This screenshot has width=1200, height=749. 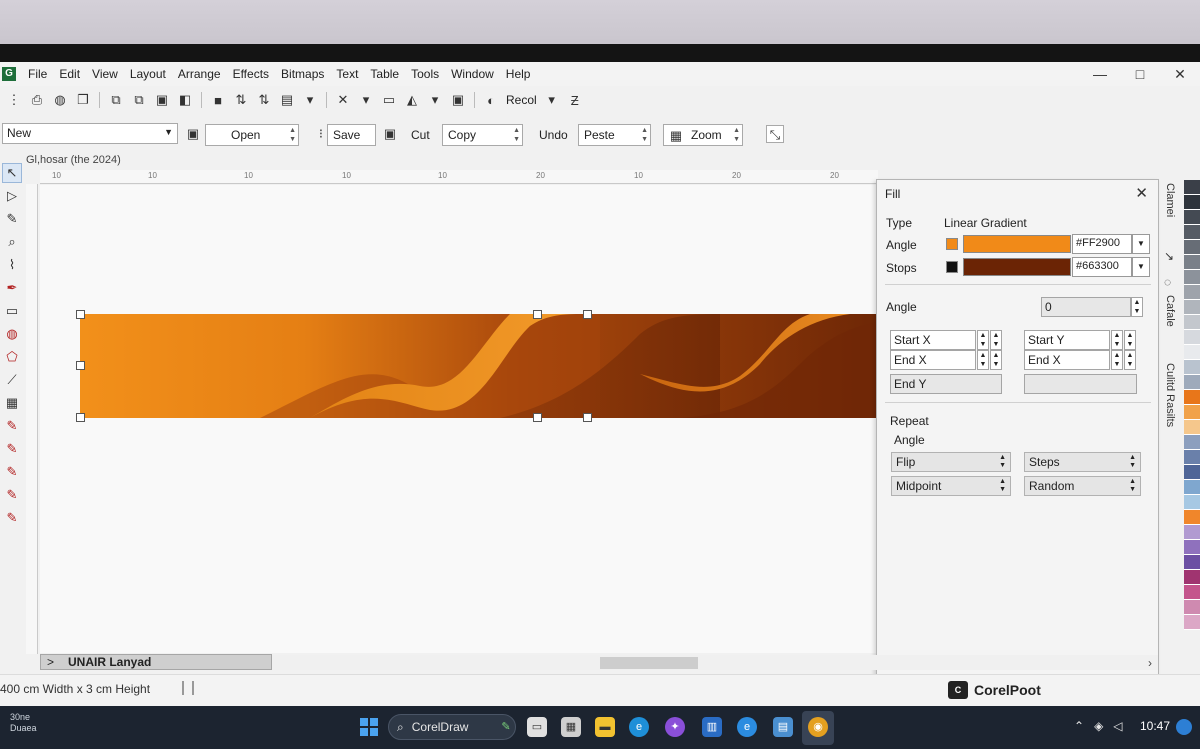 I want to click on start-y-spin: ▲ ▼, so click(x=1117, y=340).